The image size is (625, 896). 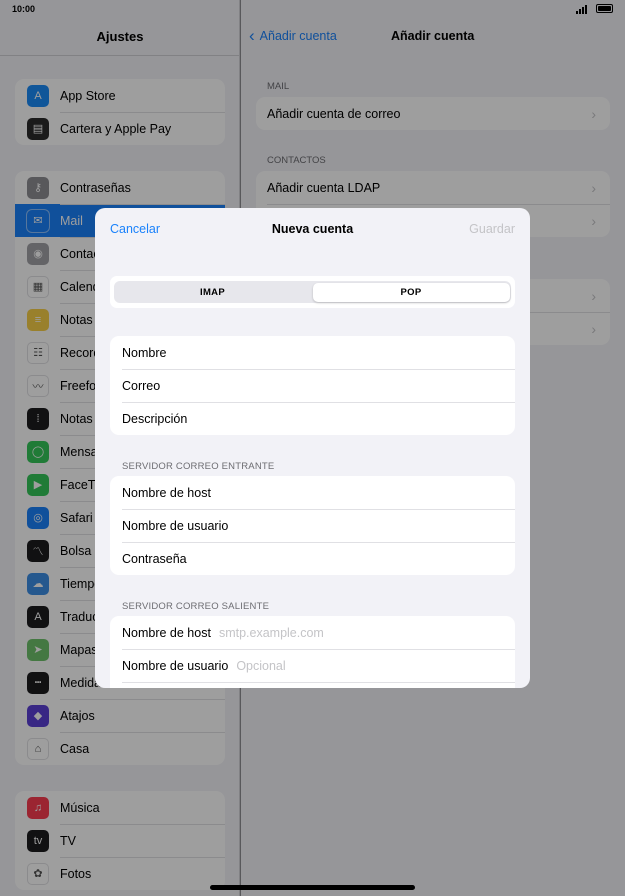 What do you see at coordinates (312, 558) in the screenshot?
I see `incoming-password-field: Contraseña` at bounding box center [312, 558].